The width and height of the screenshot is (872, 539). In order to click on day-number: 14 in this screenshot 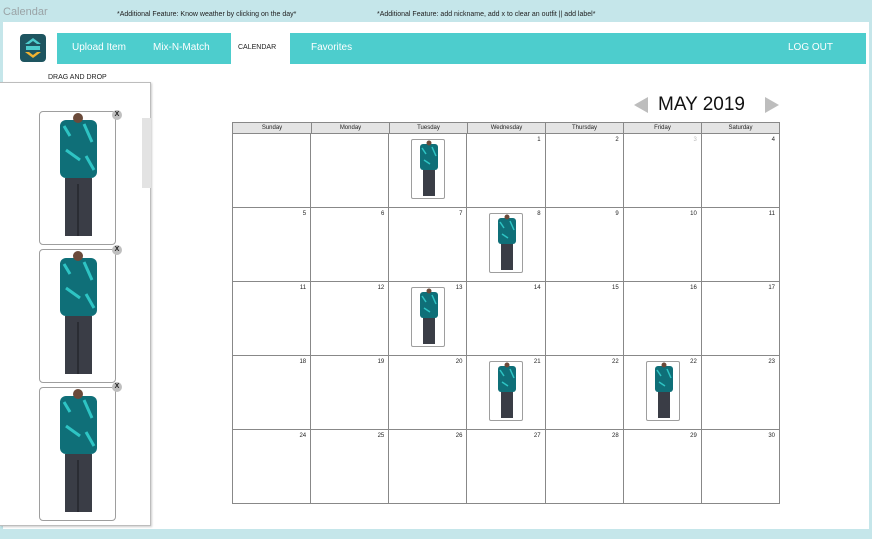, I will do `click(537, 288)`.